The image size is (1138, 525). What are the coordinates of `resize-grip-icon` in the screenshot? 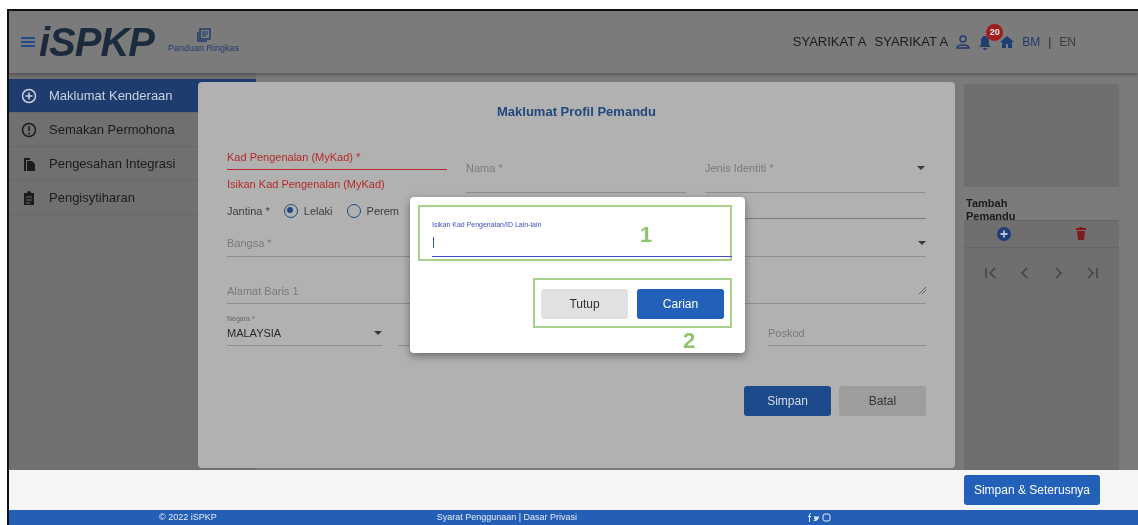 It's located at (922, 291).